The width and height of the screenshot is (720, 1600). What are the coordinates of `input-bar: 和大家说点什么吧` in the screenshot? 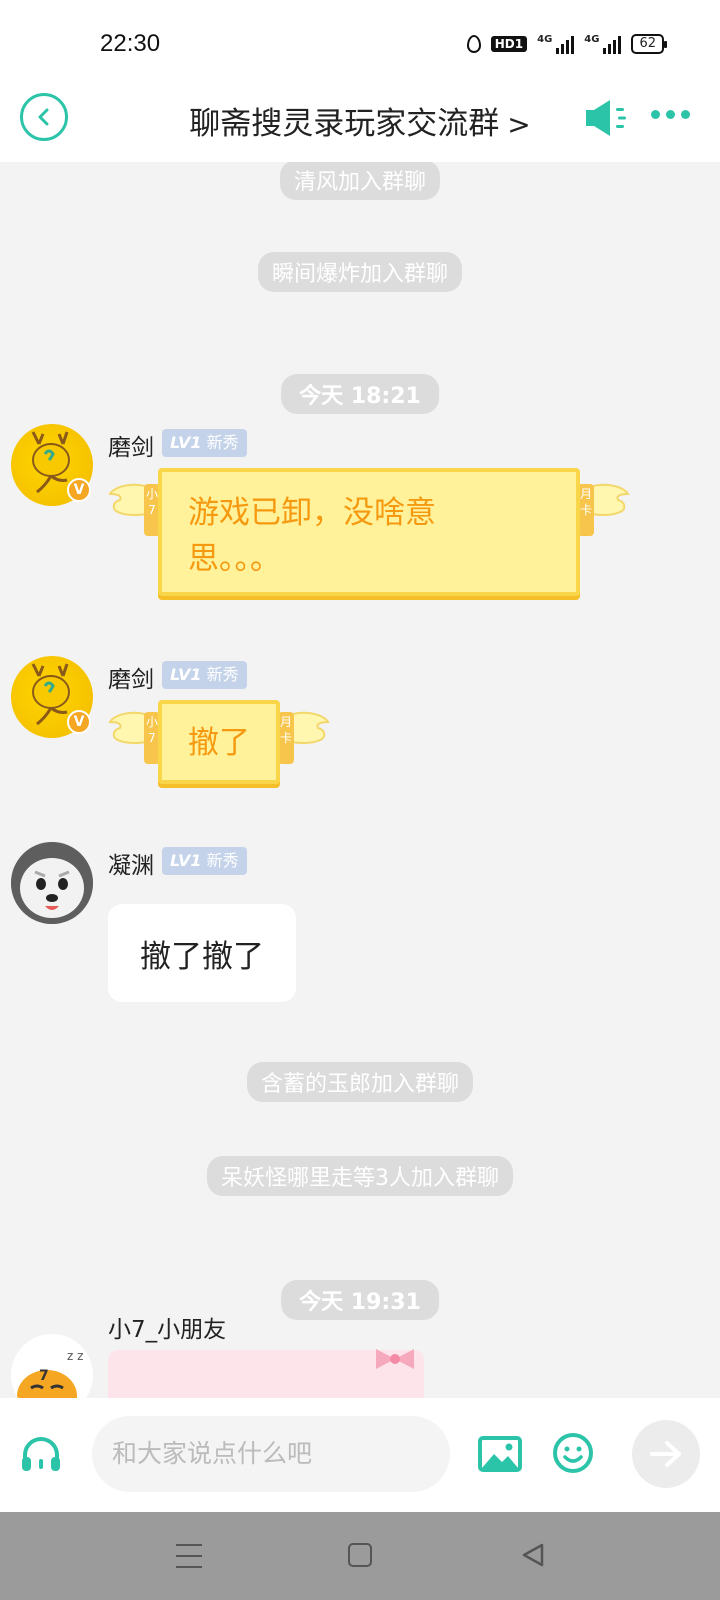 It's located at (360, 1455).